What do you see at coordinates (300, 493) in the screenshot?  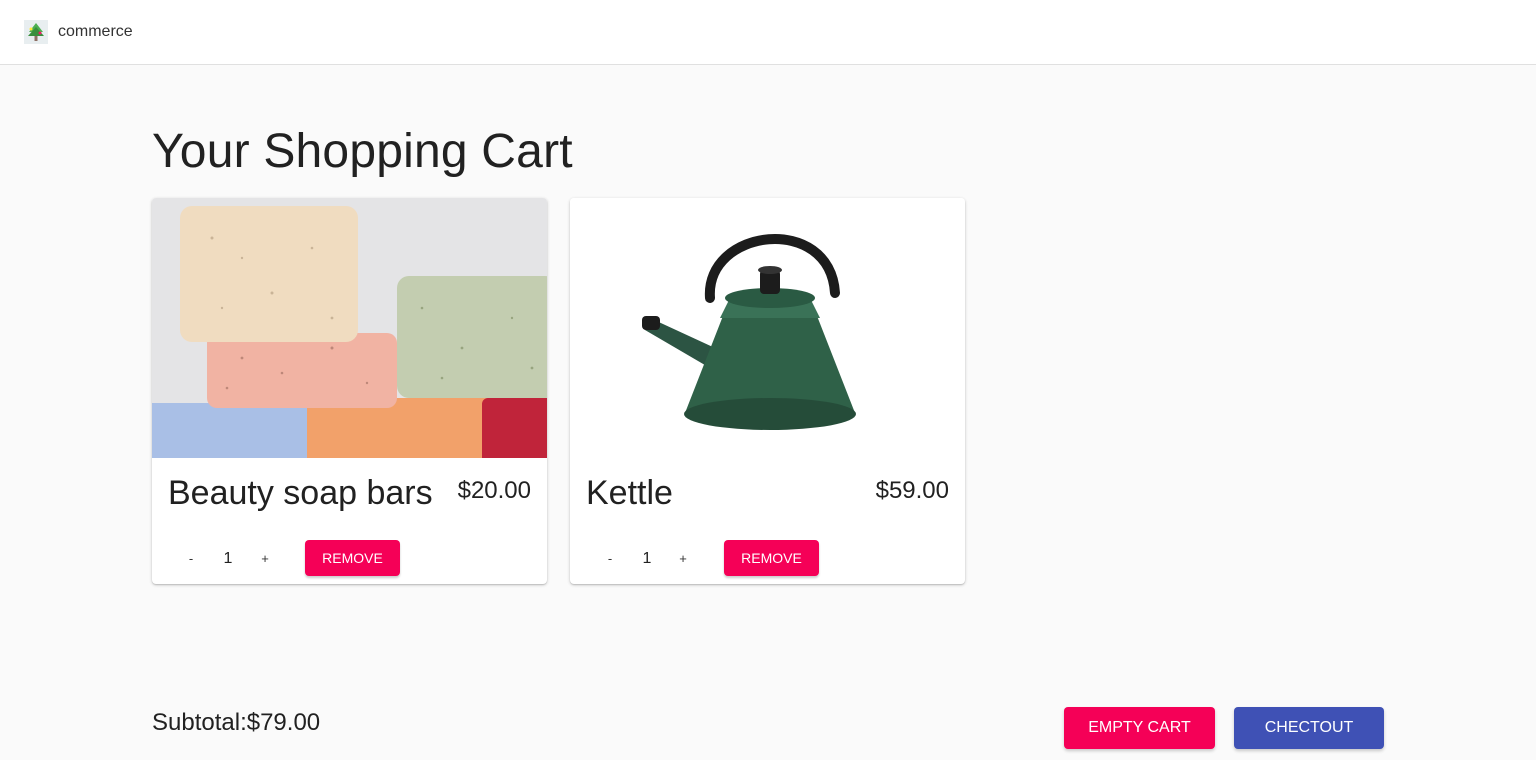 I see `product-name: Beauty soap bars` at bounding box center [300, 493].